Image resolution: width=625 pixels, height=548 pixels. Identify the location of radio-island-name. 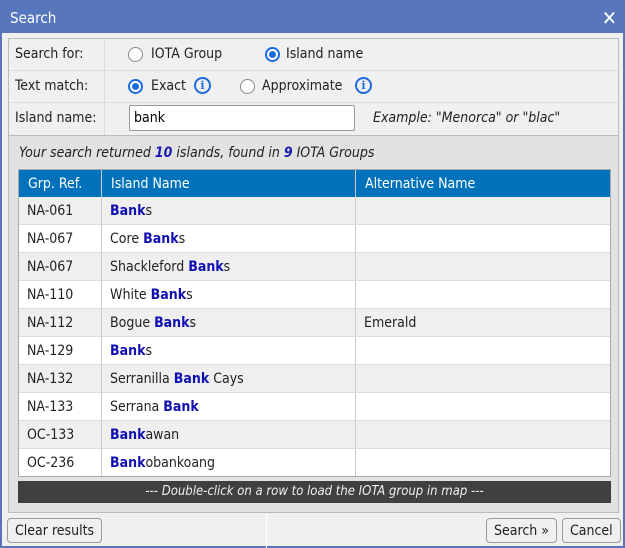
(272, 54).